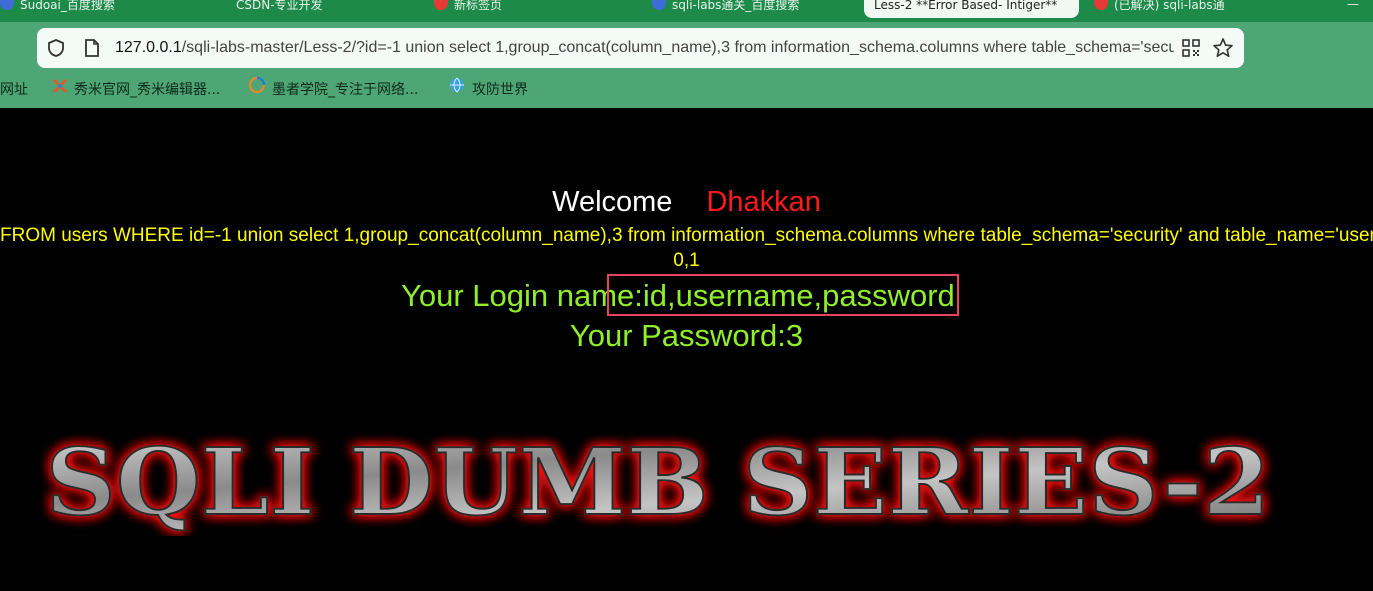  I want to click on page-icon, so click(92, 48).